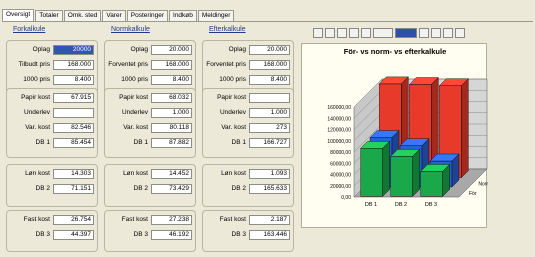 Image resolution: width=535 pixels, height=257 pixels. What do you see at coordinates (330, 33) in the screenshot?
I see `open-icon` at bounding box center [330, 33].